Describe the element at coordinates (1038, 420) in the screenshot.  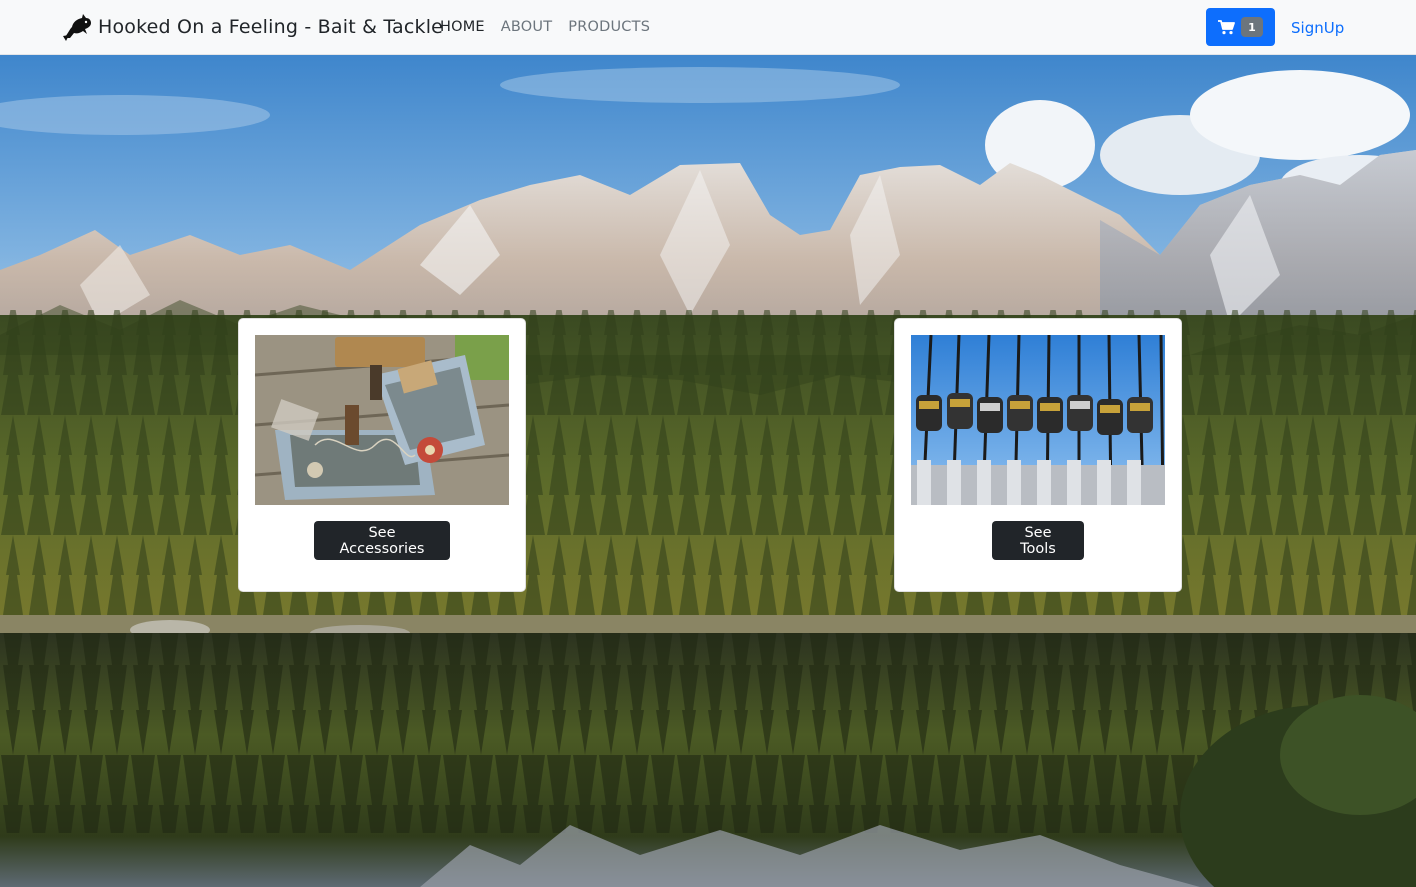
I see `fishing-rods-photo` at that location.